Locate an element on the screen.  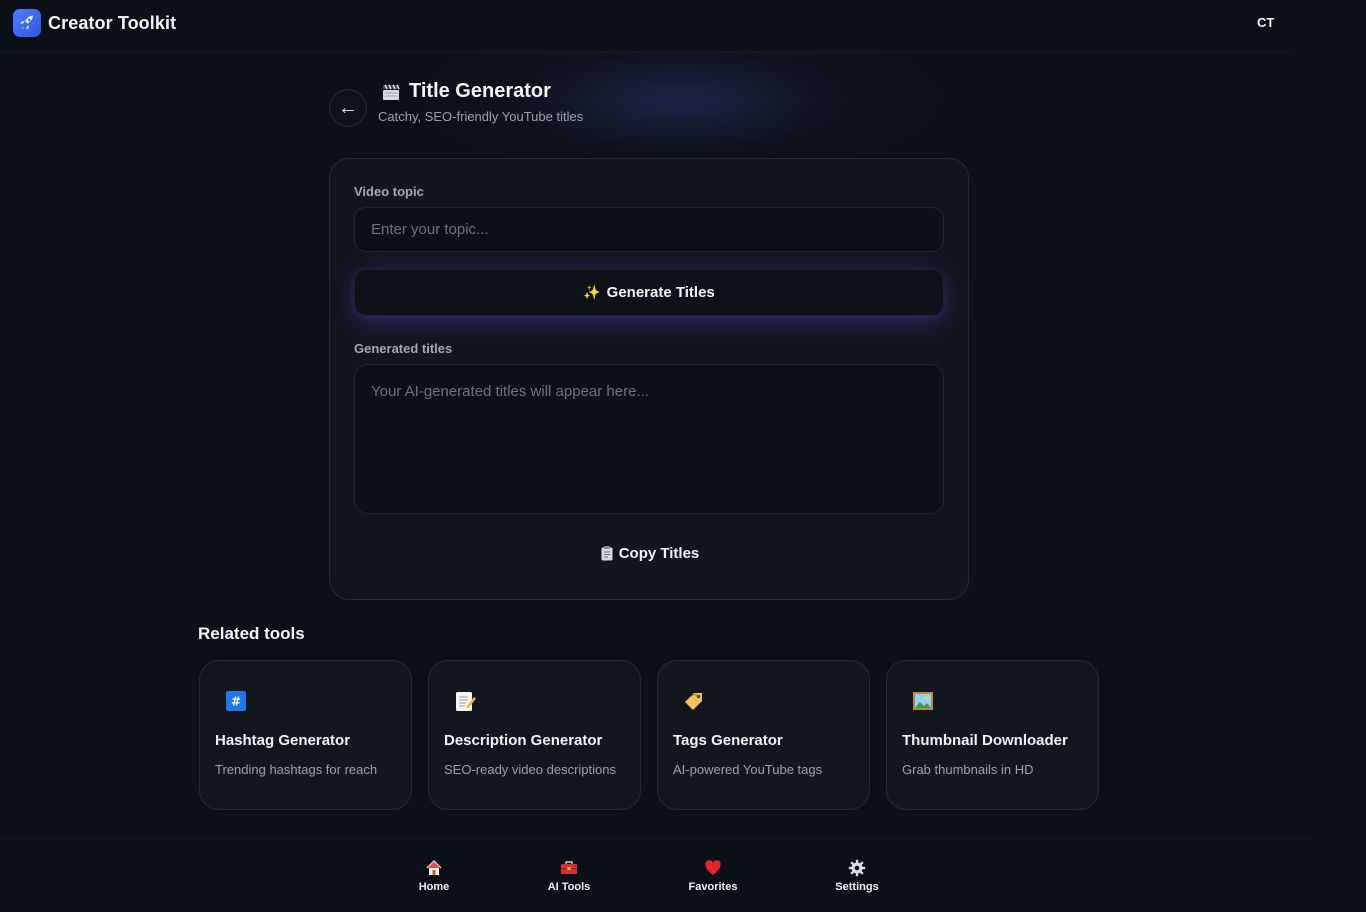
nav-label: AI Tools is located at coordinates (569, 887).